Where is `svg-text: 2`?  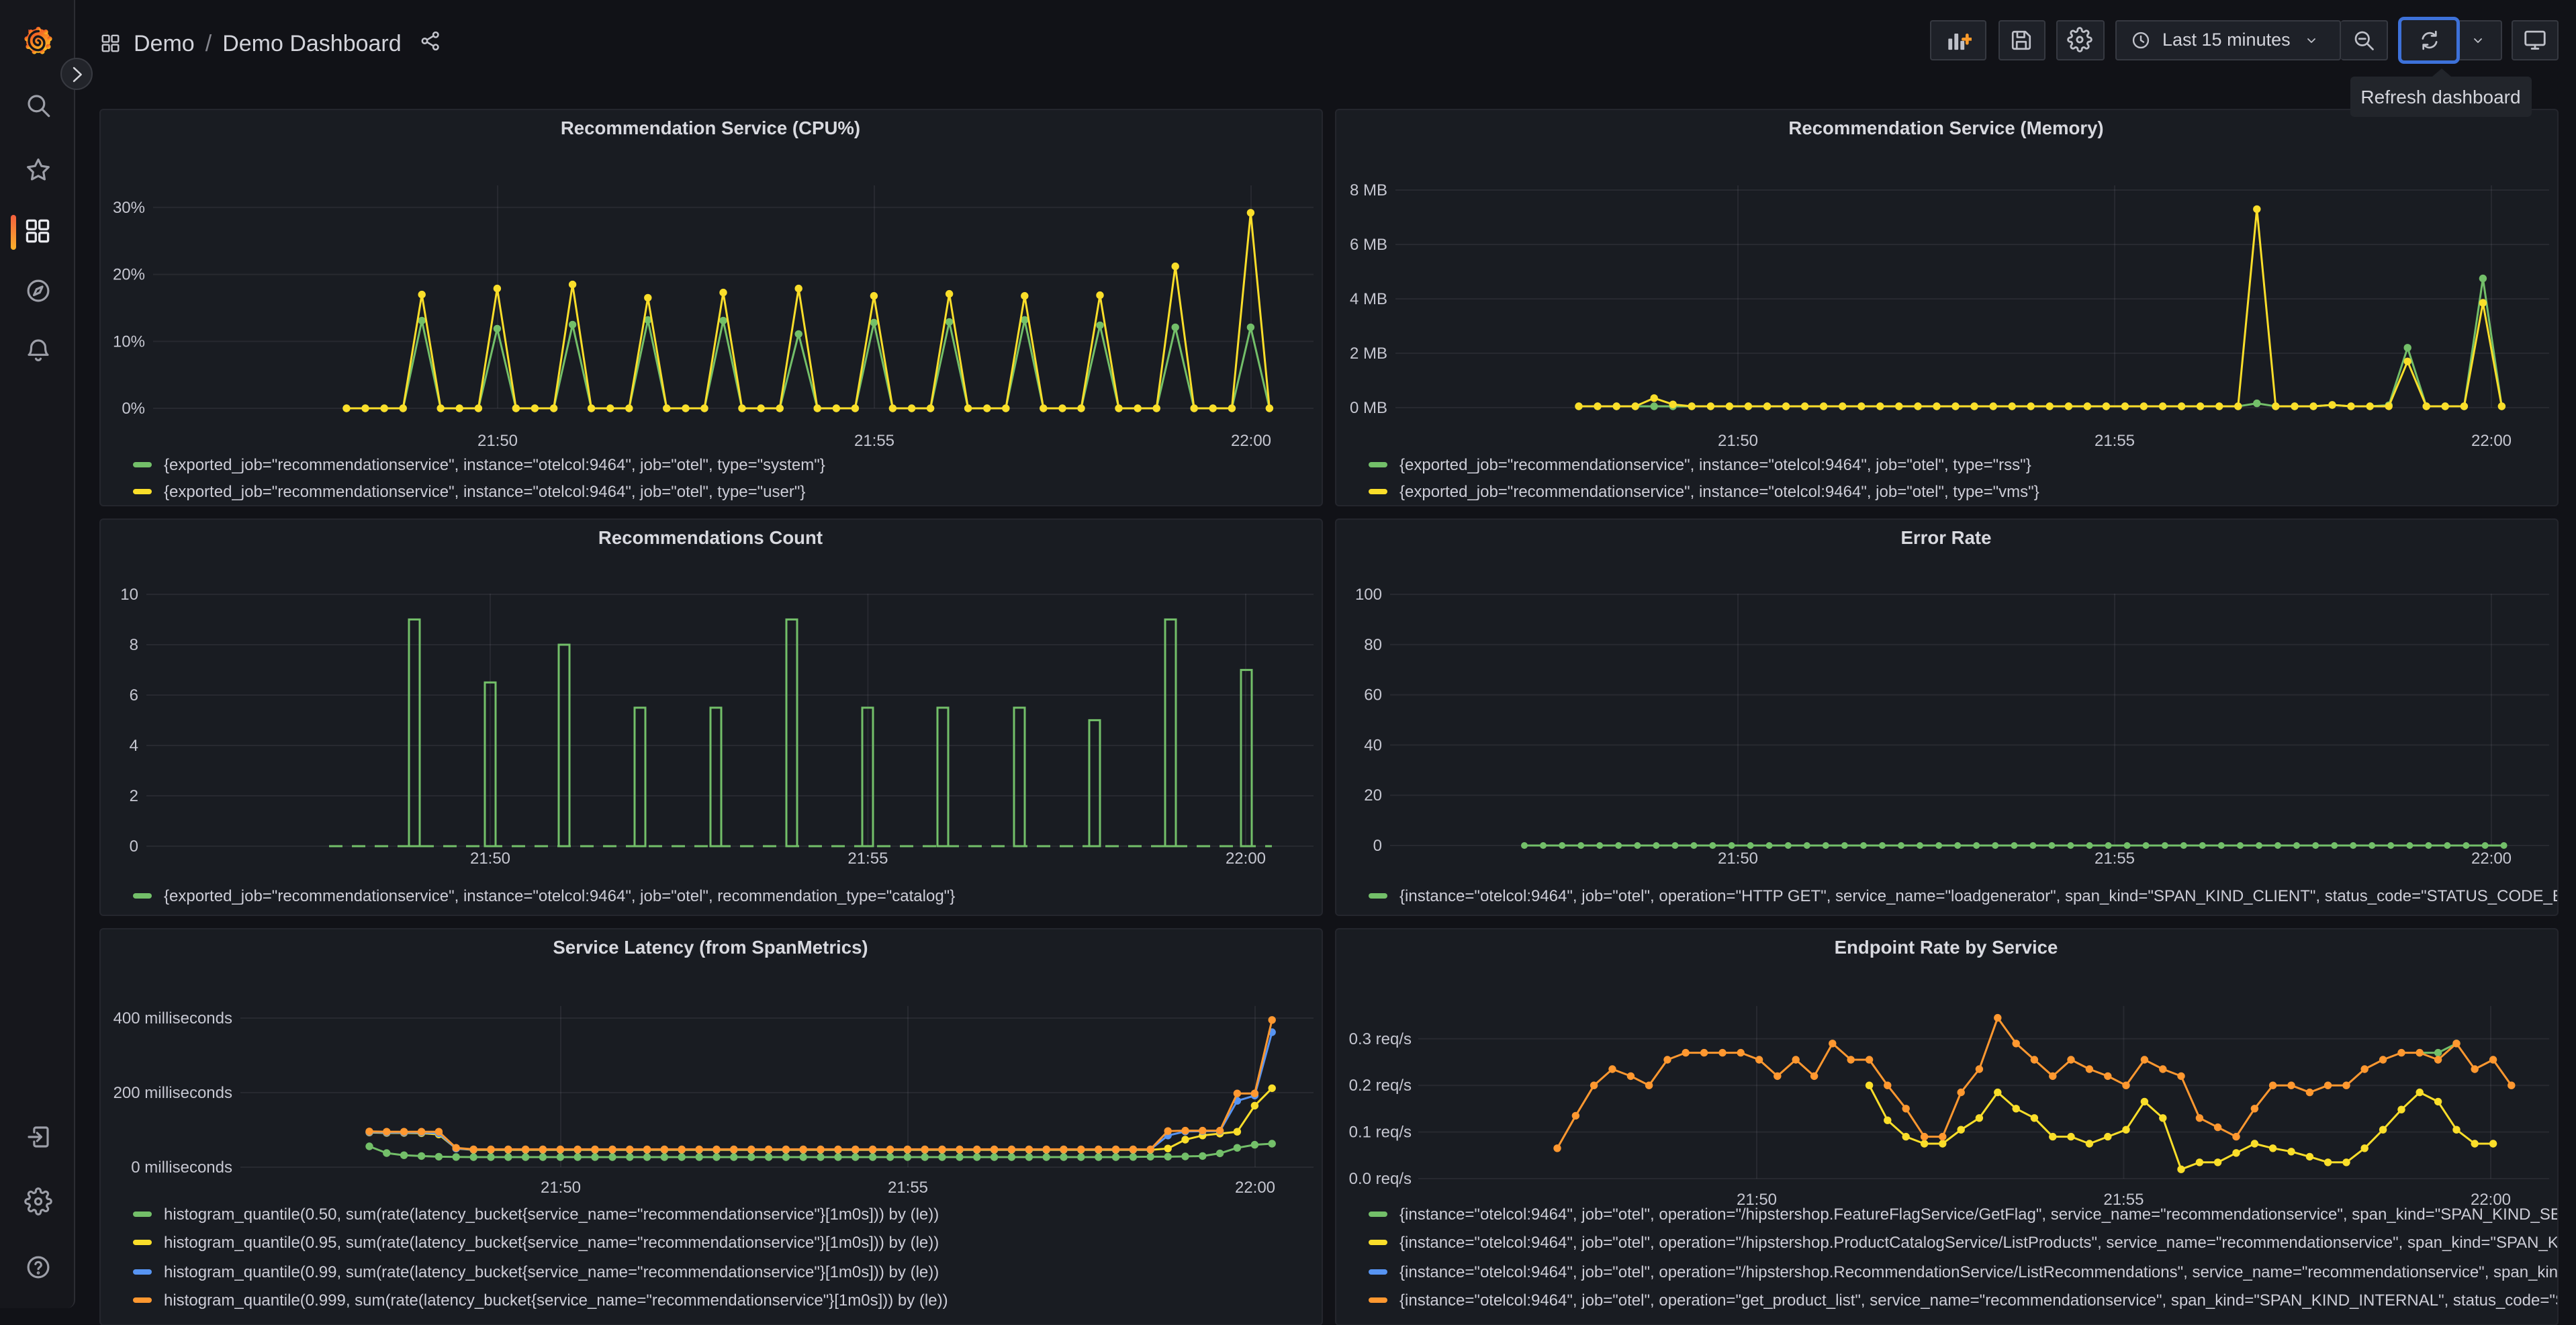 svg-text: 2 is located at coordinates (133, 795).